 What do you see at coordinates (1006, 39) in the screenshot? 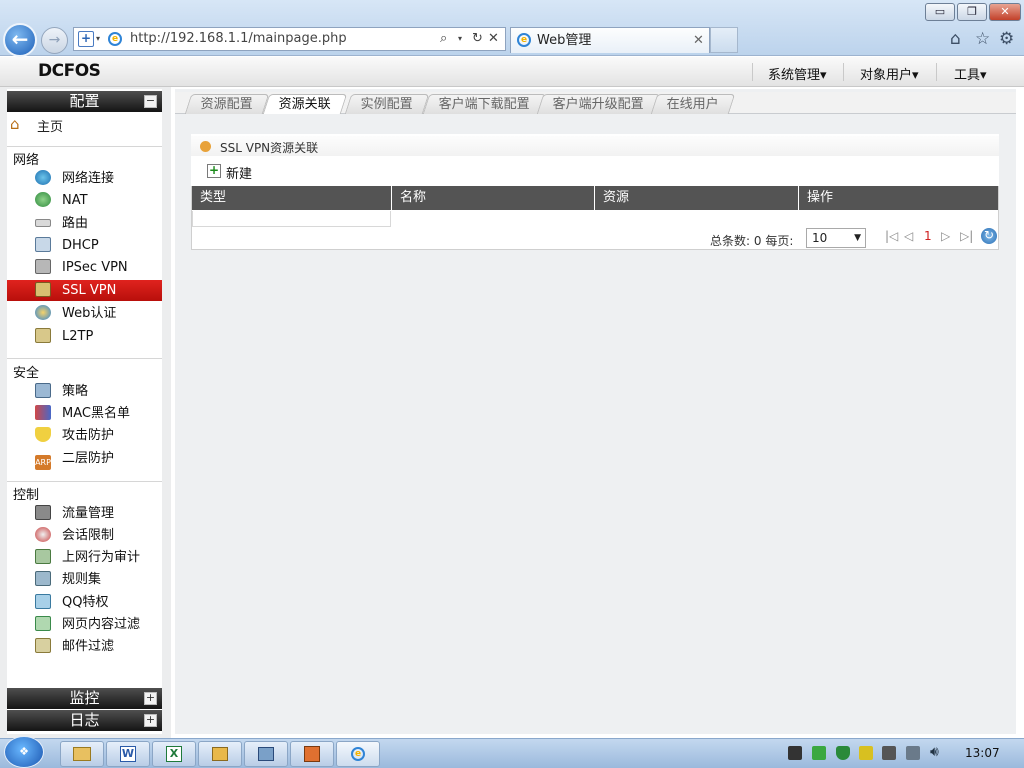
I see `gear-icon: ⚙` at bounding box center [1006, 39].